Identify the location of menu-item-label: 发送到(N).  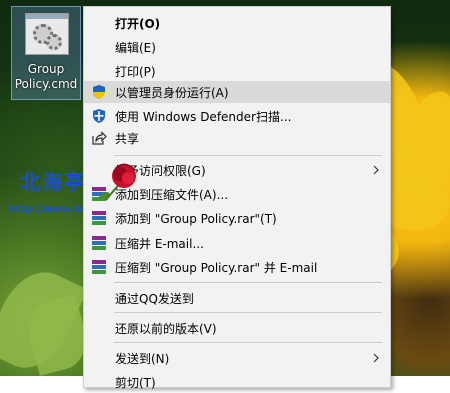
(142, 358).